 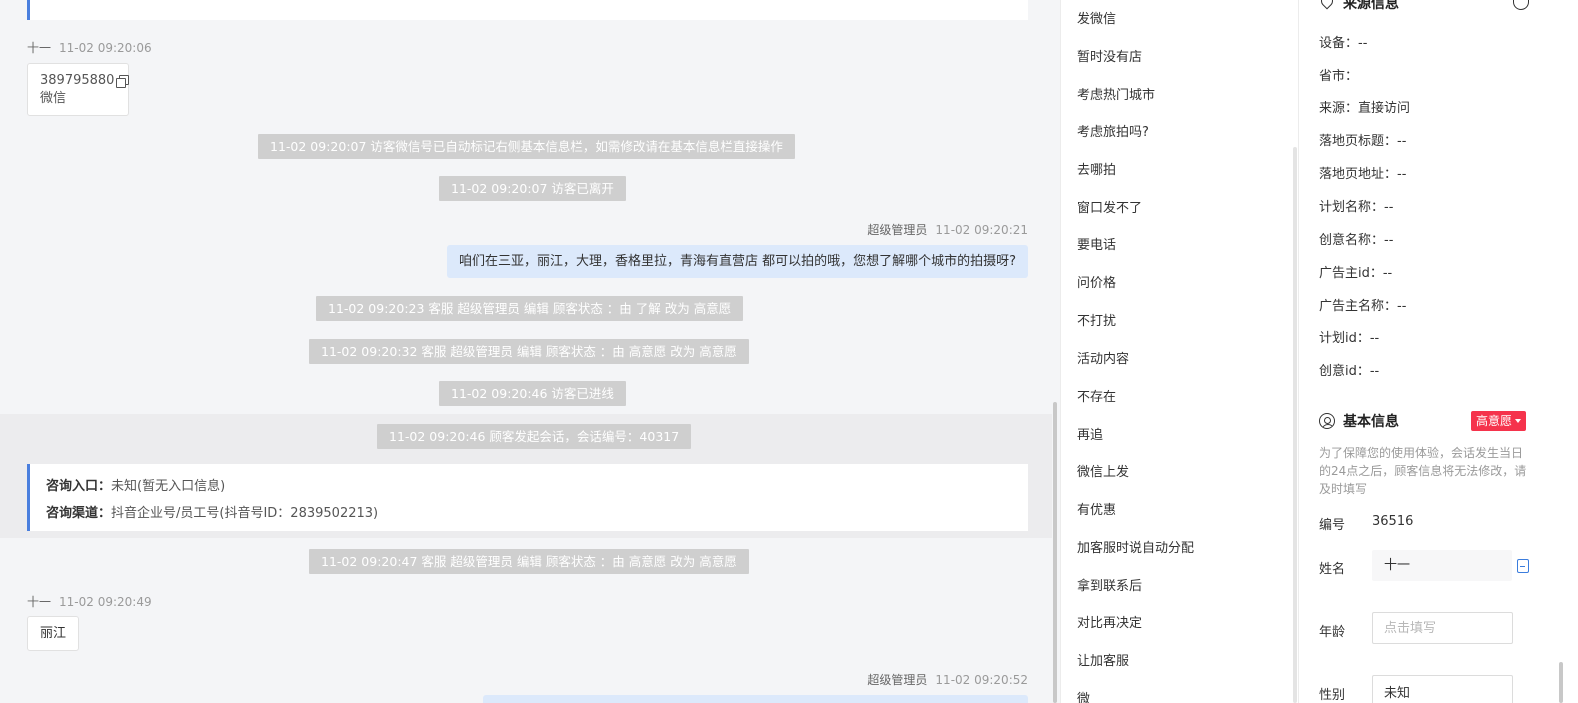 I want to click on quick-reply-item: 活动内容, so click(x=1103, y=357).